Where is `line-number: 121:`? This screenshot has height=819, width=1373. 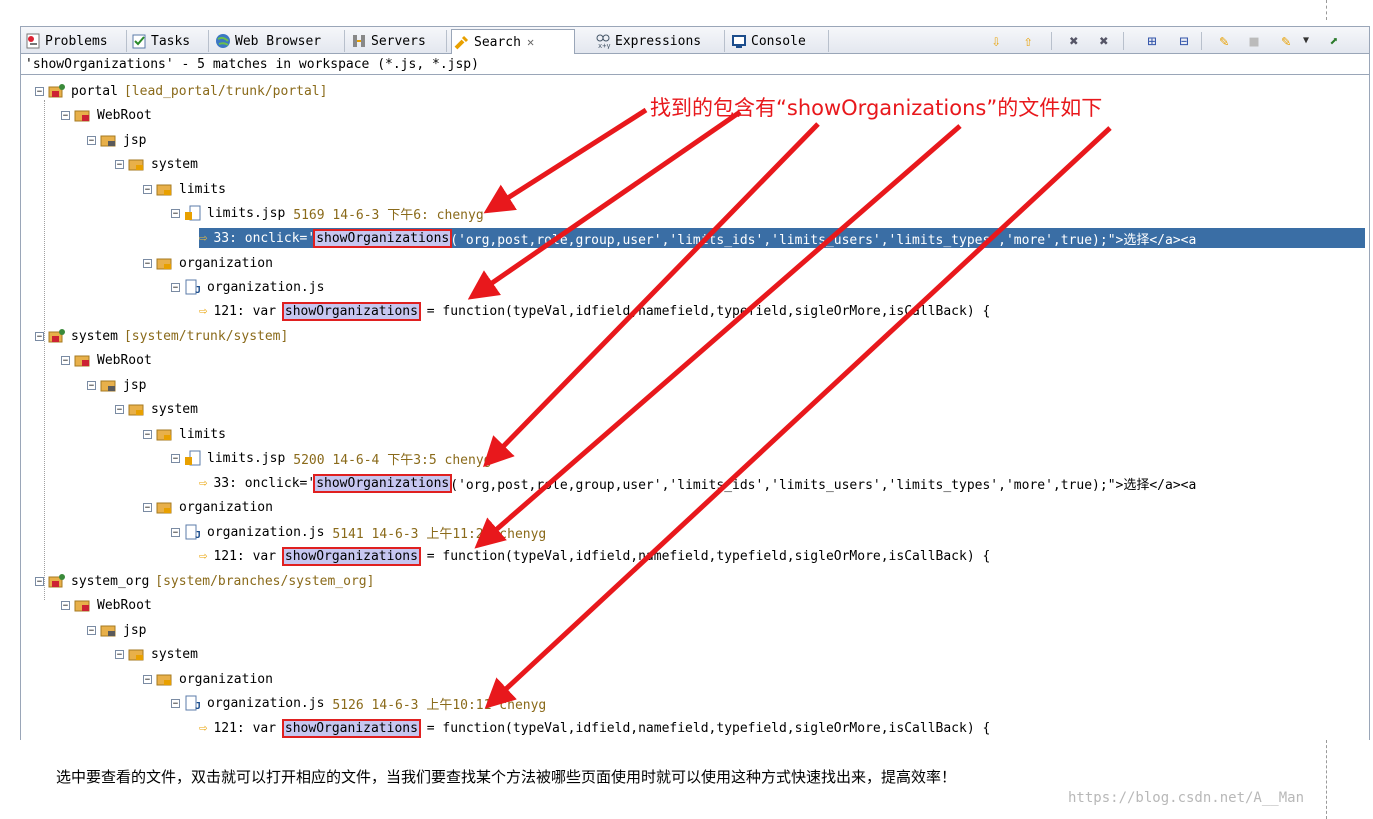
line-number: 121: is located at coordinates (229, 311).